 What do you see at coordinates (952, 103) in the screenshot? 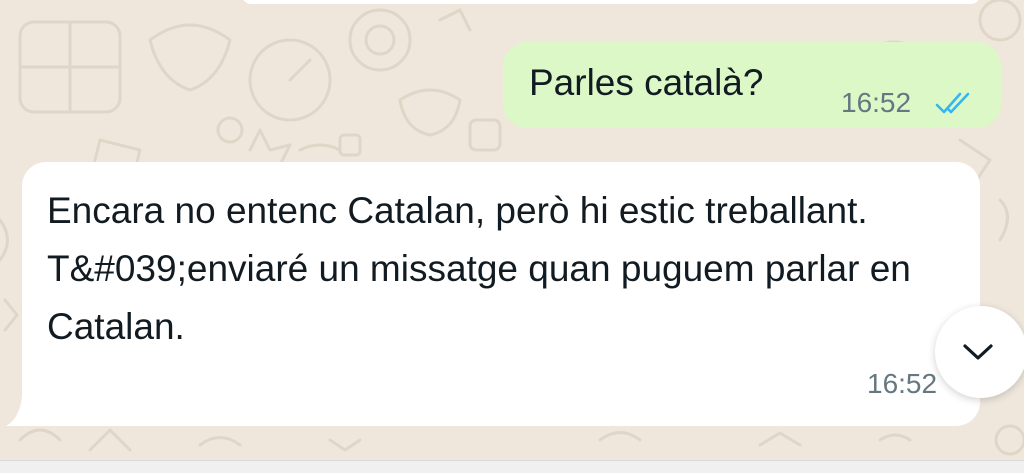
I see `double-check-icon` at bounding box center [952, 103].